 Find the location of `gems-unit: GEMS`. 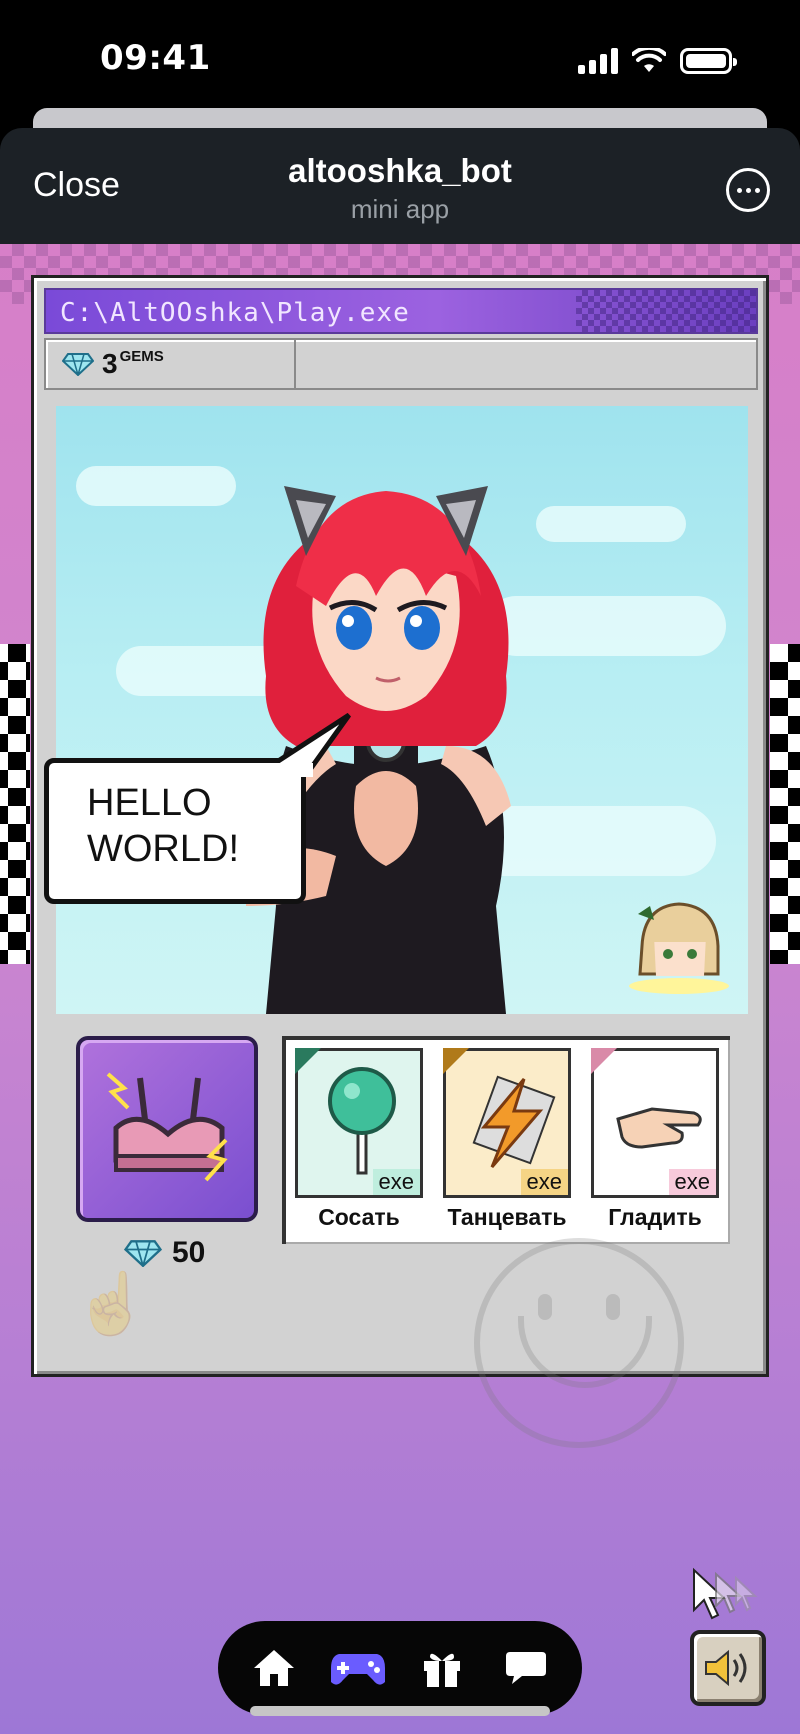

gems-unit: GEMS is located at coordinates (141, 356).